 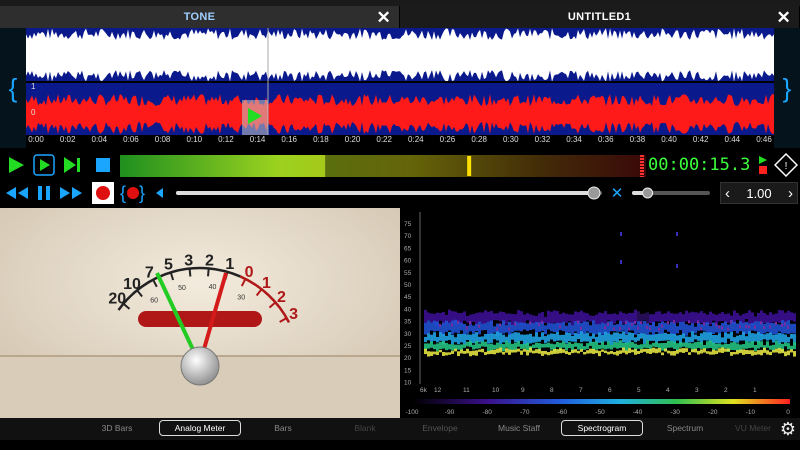 What do you see at coordinates (400, 165) in the screenshot?
I see `transport-row-primary: 00:00:15.3 !` at bounding box center [400, 165].